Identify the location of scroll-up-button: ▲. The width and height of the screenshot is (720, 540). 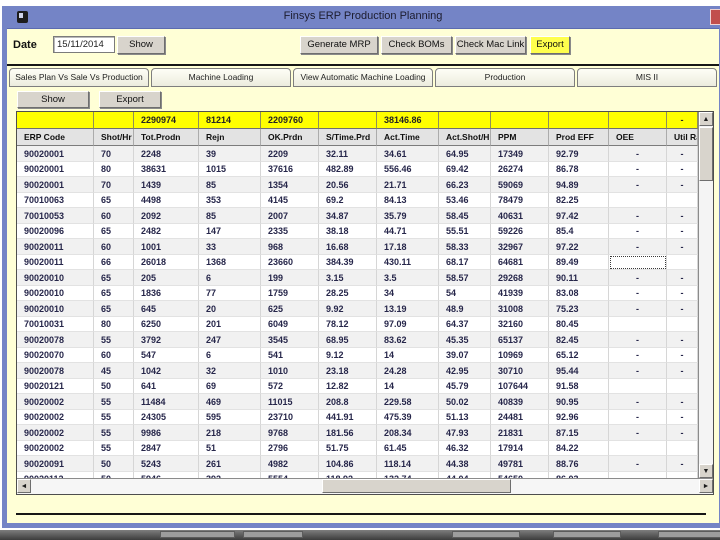
(706, 119).